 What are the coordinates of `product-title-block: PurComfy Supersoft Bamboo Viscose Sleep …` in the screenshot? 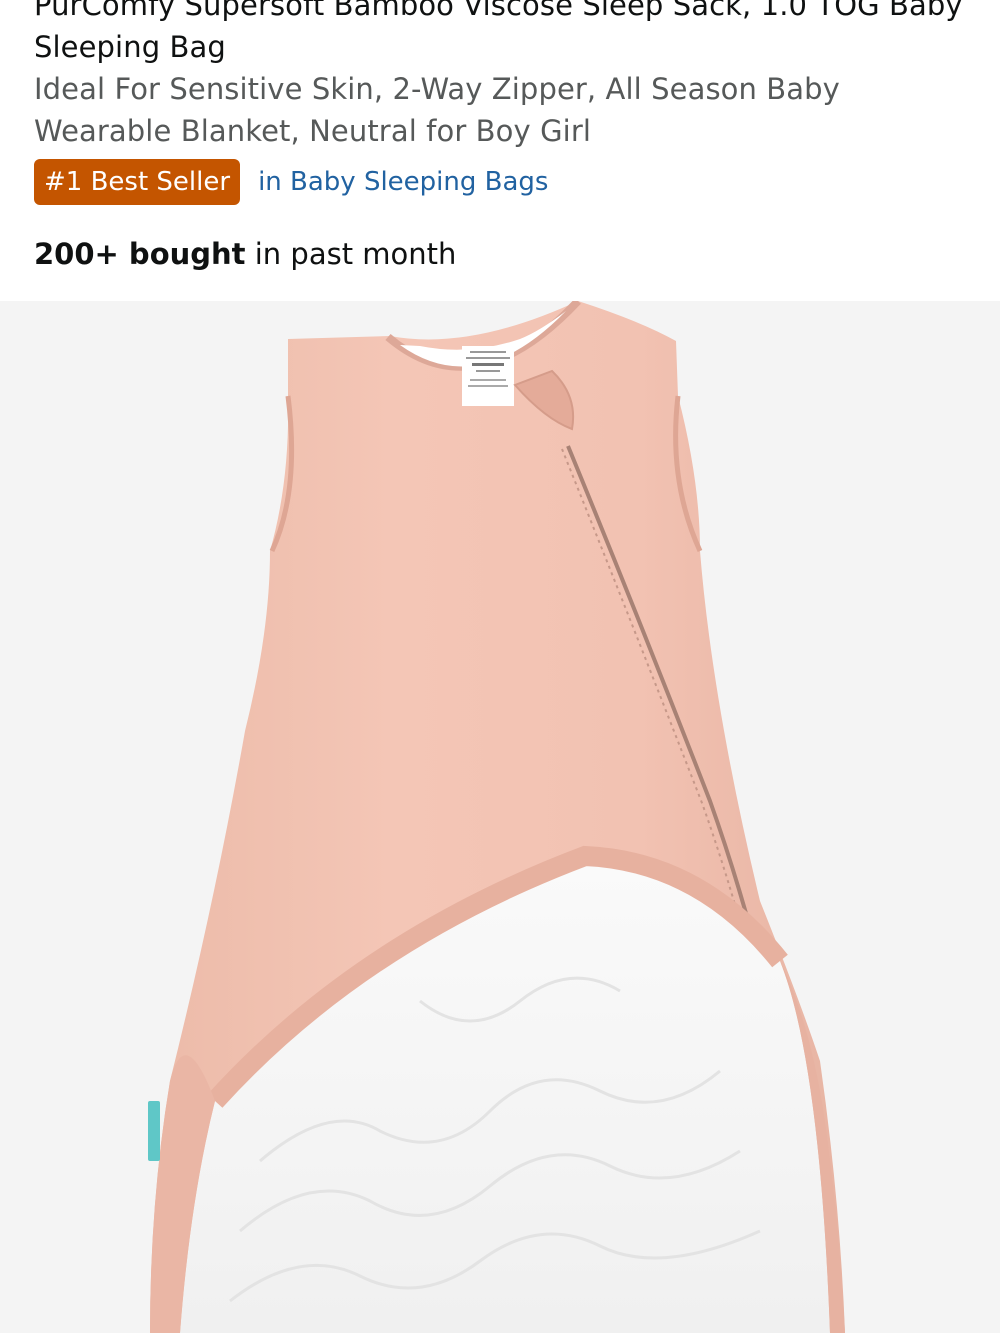 It's located at (504, 76).